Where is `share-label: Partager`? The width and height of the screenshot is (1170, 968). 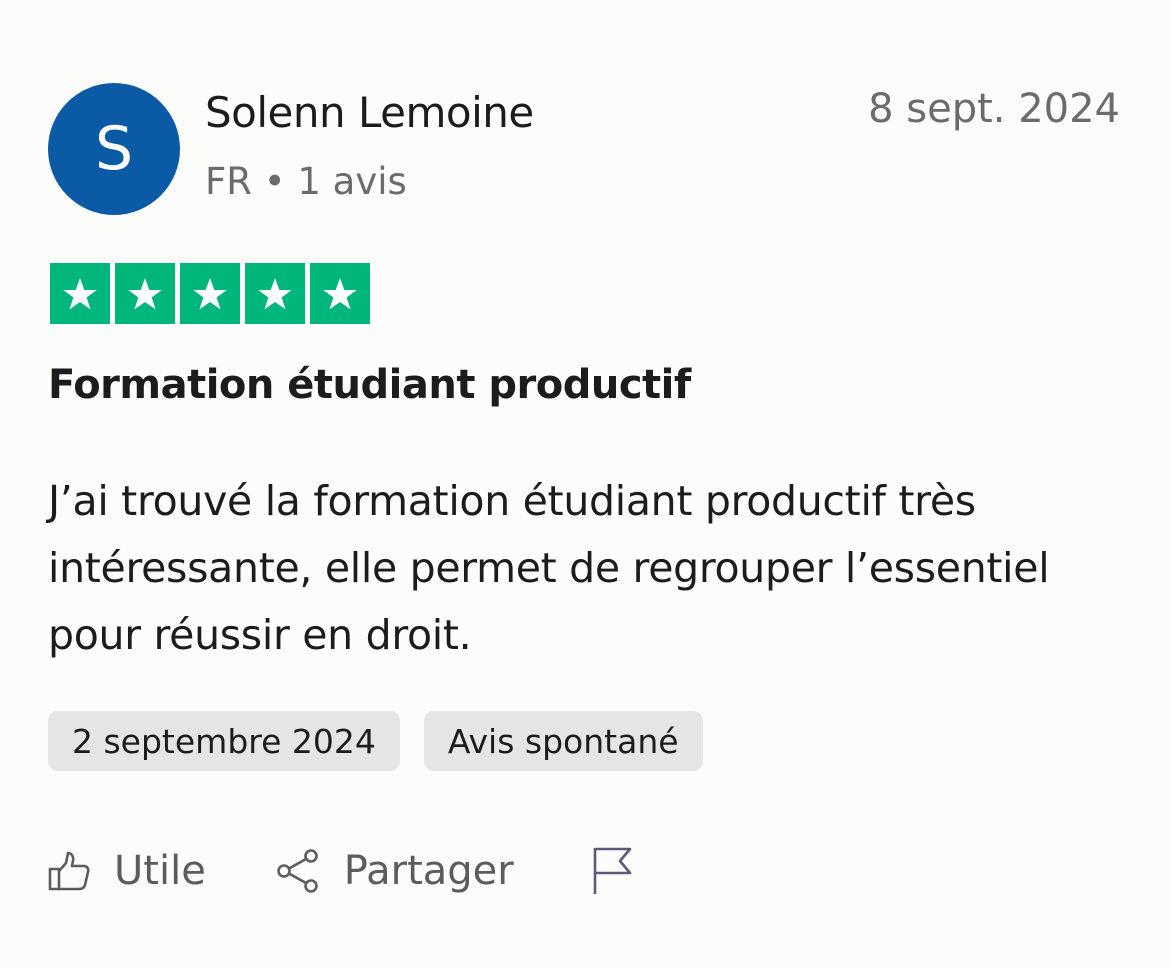 share-label: Partager is located at coordinates (428, 871).